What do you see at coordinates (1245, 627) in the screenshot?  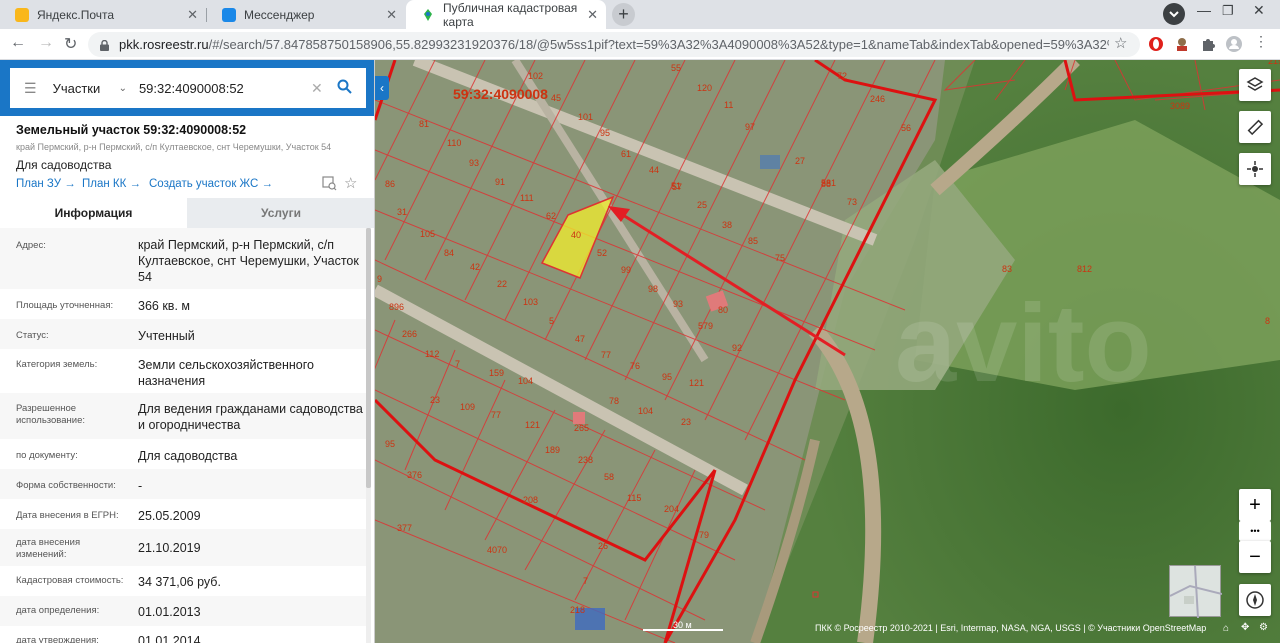 I see `crosshair-small-icon: ✥` at bounding box center [1245, 627].